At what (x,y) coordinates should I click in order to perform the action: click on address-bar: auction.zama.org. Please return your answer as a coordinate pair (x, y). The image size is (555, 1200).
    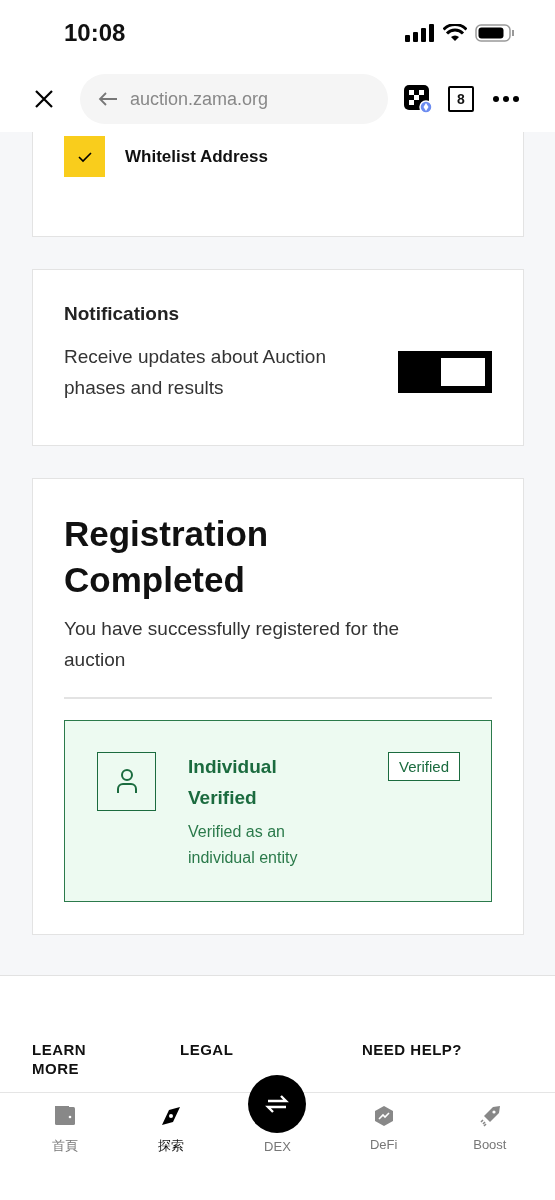
    Looking at the image, I should click on (234, 99).